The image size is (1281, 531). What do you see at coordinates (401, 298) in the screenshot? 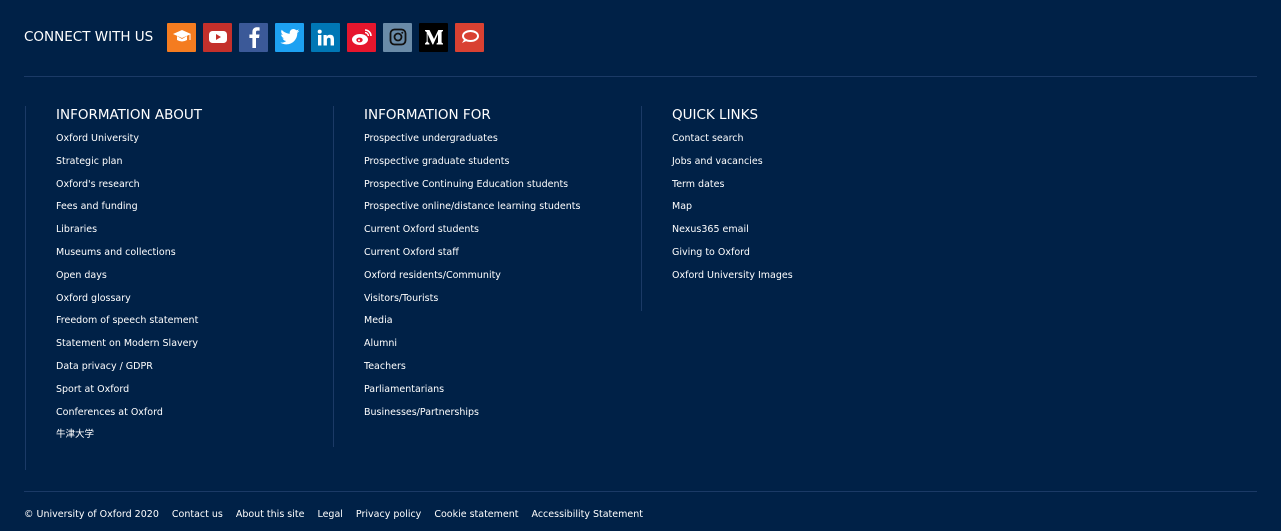
I see `nav-link: Visitors/Tourists` at bounding box center [401, 298].